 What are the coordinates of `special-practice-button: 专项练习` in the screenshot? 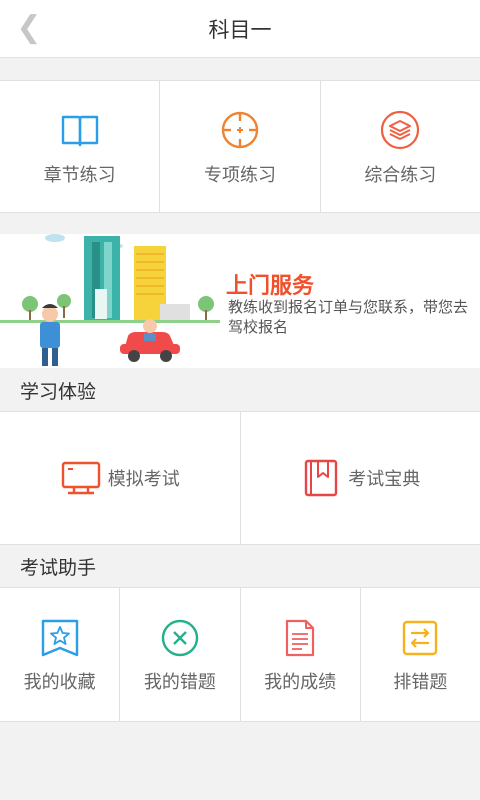 It's located at (240, 146).